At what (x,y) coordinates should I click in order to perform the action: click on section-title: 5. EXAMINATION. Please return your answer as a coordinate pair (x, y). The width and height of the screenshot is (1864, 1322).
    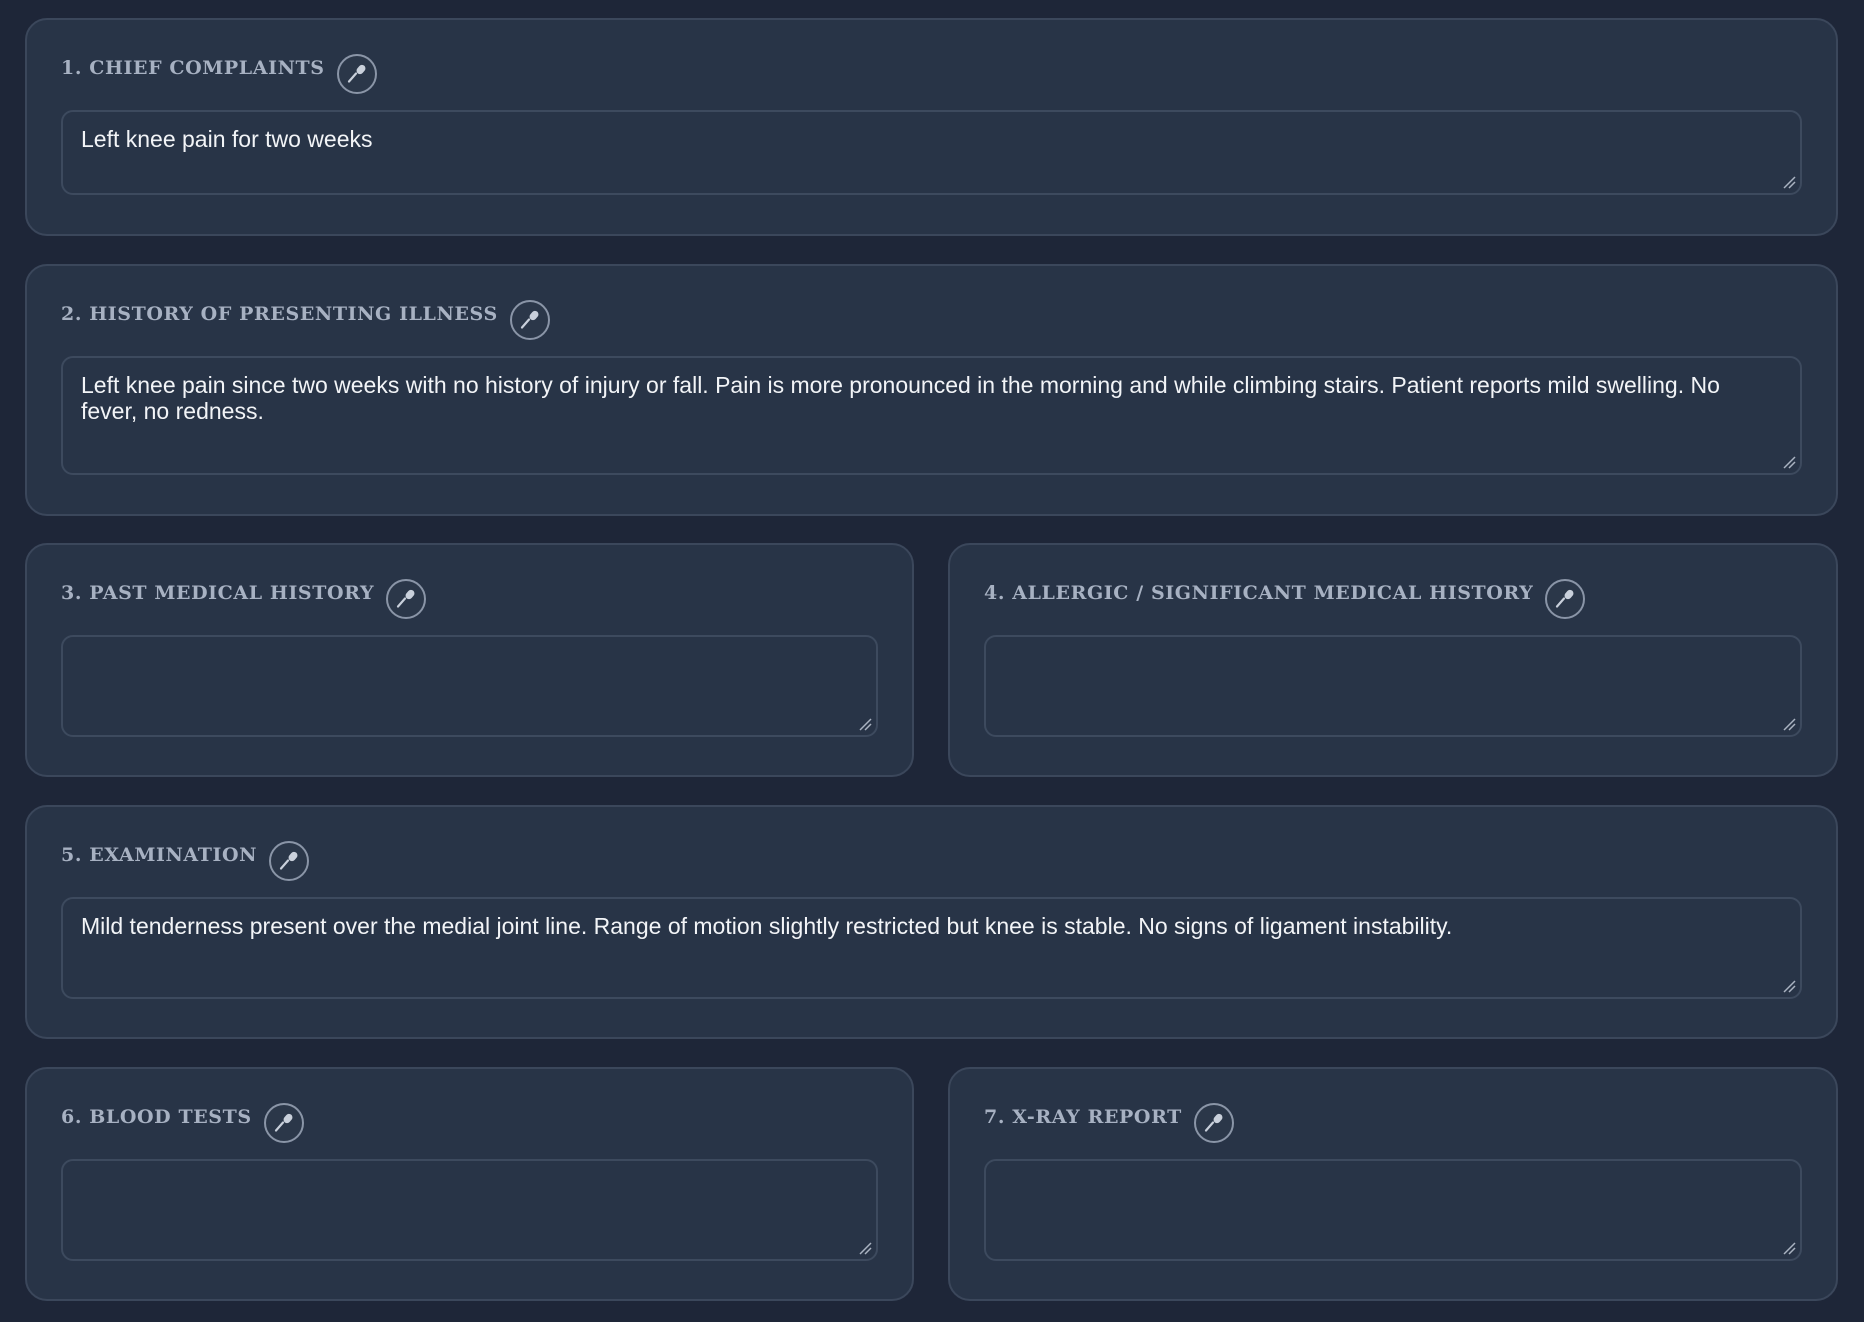
    Looking at the image, I should click on (159, 855).